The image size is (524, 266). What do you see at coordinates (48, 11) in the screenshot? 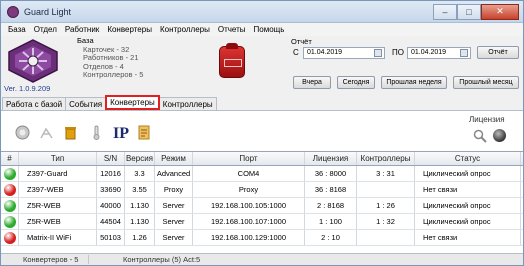
I see `window-title: Guard Light` at bounding box center [48, 11].